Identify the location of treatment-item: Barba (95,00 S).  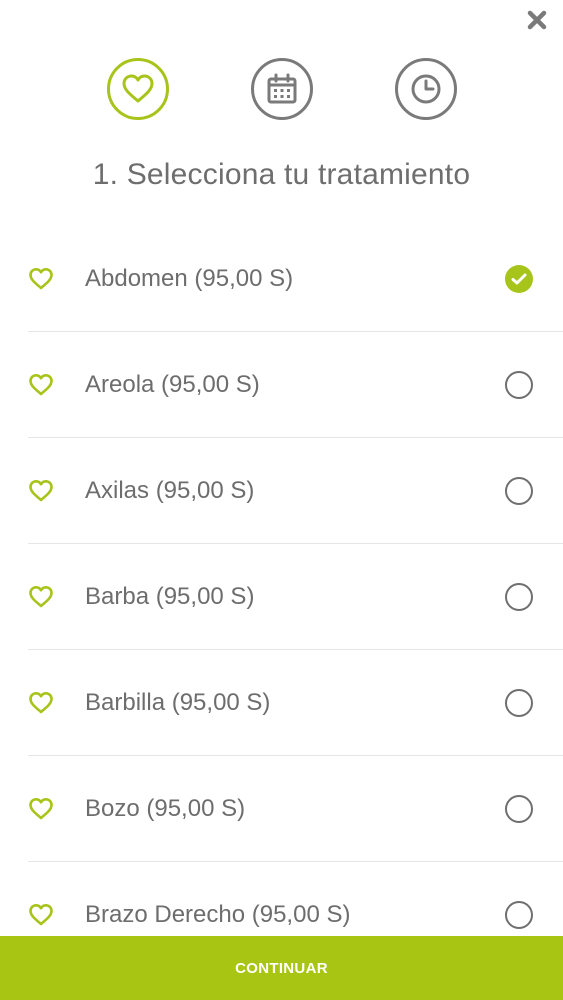
(295, 597).